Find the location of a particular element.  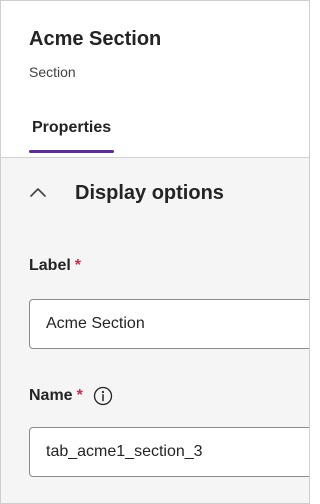

tab-selected-indicator is located at coordinates (72, 151).